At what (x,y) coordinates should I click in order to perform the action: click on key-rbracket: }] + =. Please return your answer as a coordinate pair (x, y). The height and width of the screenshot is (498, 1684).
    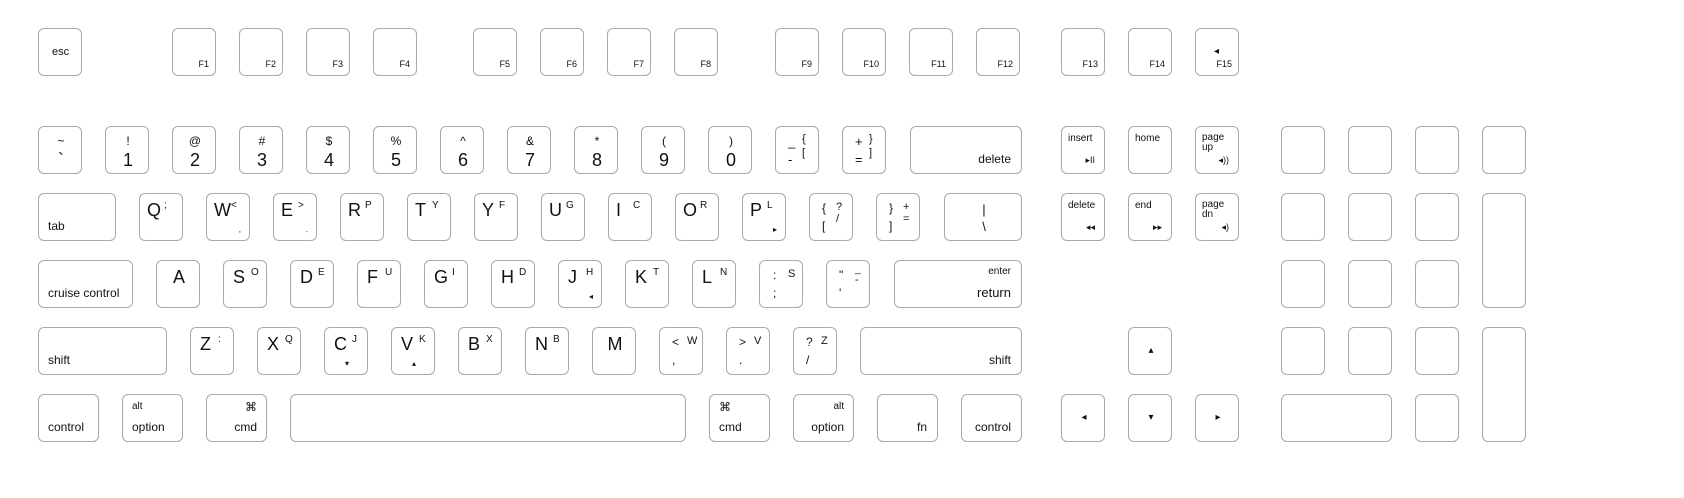
    Looking at the image, I should click on (898, 217).